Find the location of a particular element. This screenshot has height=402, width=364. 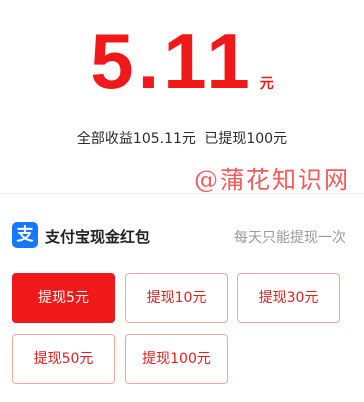

earnings-summary: 全部收益105.11元 已提现100元 is located at coordinates (182, 138).